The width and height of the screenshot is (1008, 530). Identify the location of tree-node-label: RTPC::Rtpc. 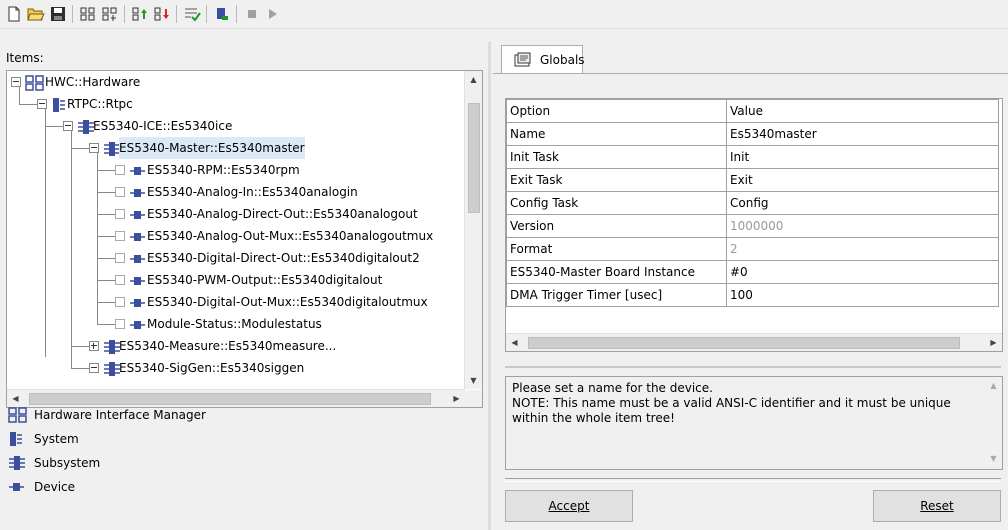
(100, 104).